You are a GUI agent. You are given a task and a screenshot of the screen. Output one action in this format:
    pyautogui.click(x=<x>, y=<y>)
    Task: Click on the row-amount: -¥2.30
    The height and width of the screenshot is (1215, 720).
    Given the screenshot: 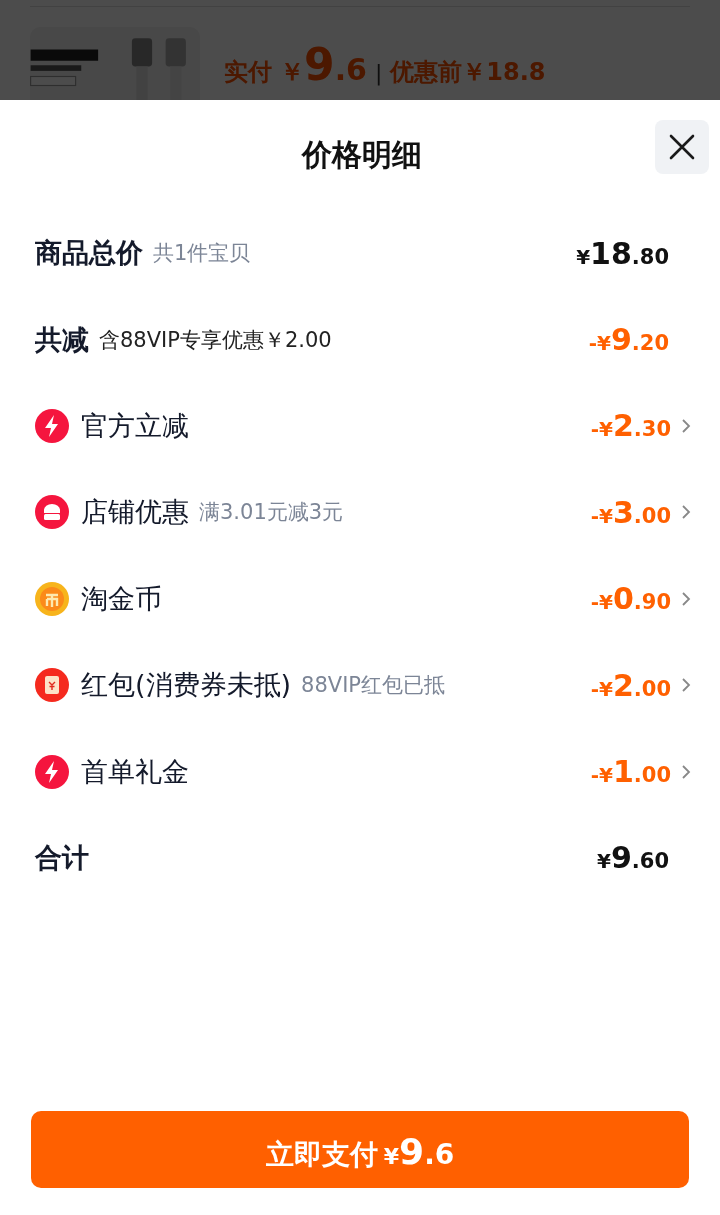 What is the action you would take?
    pyautogui.click(x=630, y=426)
    